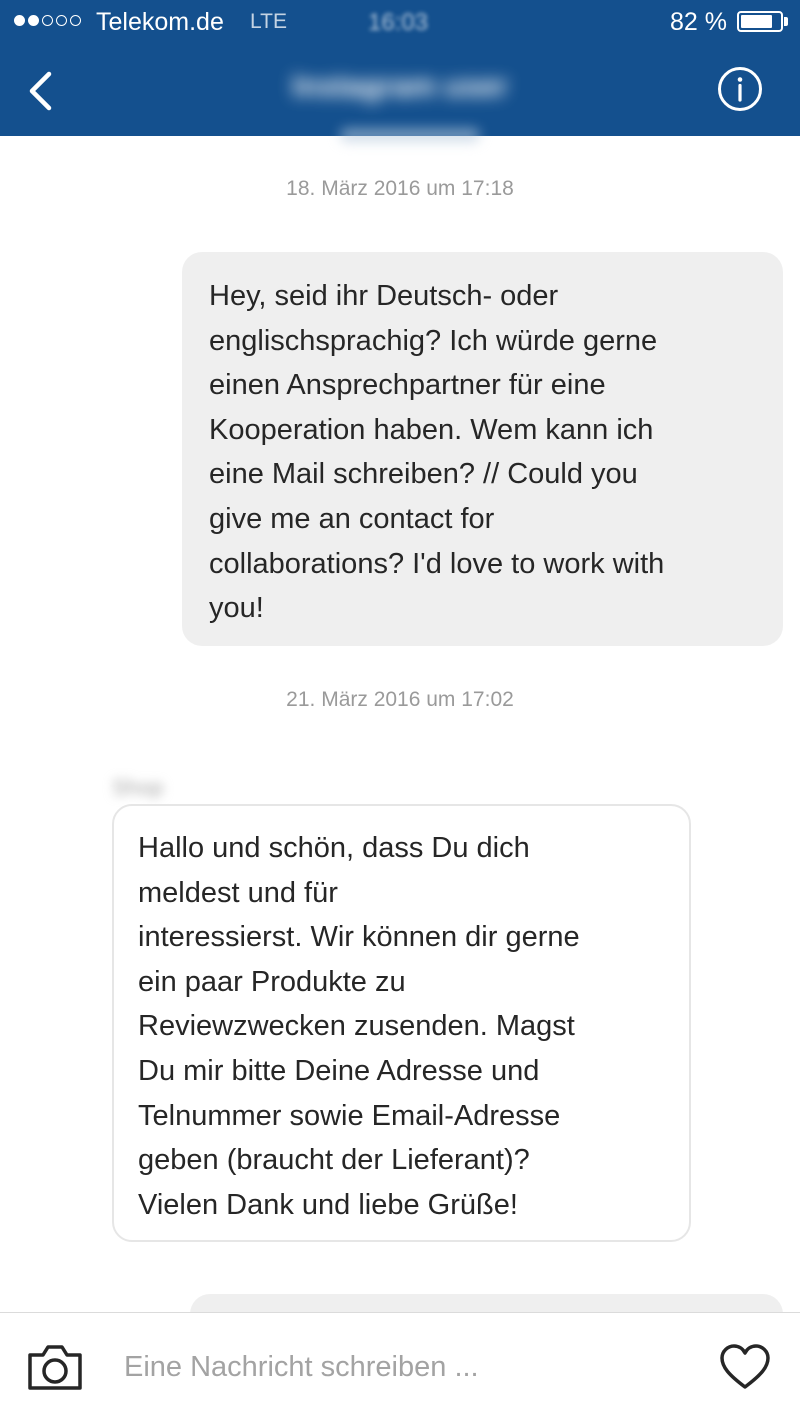  Describe the element at coordinates (272, 981) in the screenshot. I see `message-line: ein paar Produkte zu` at that location.